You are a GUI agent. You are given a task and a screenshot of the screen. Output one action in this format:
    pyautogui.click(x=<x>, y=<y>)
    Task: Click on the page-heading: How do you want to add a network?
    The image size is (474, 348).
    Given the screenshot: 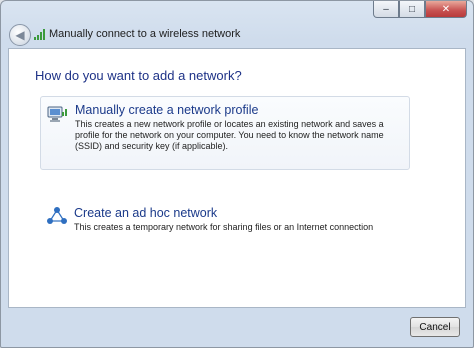 What is the action you would take?
    pyautogui.click(x=138, y=75)
    